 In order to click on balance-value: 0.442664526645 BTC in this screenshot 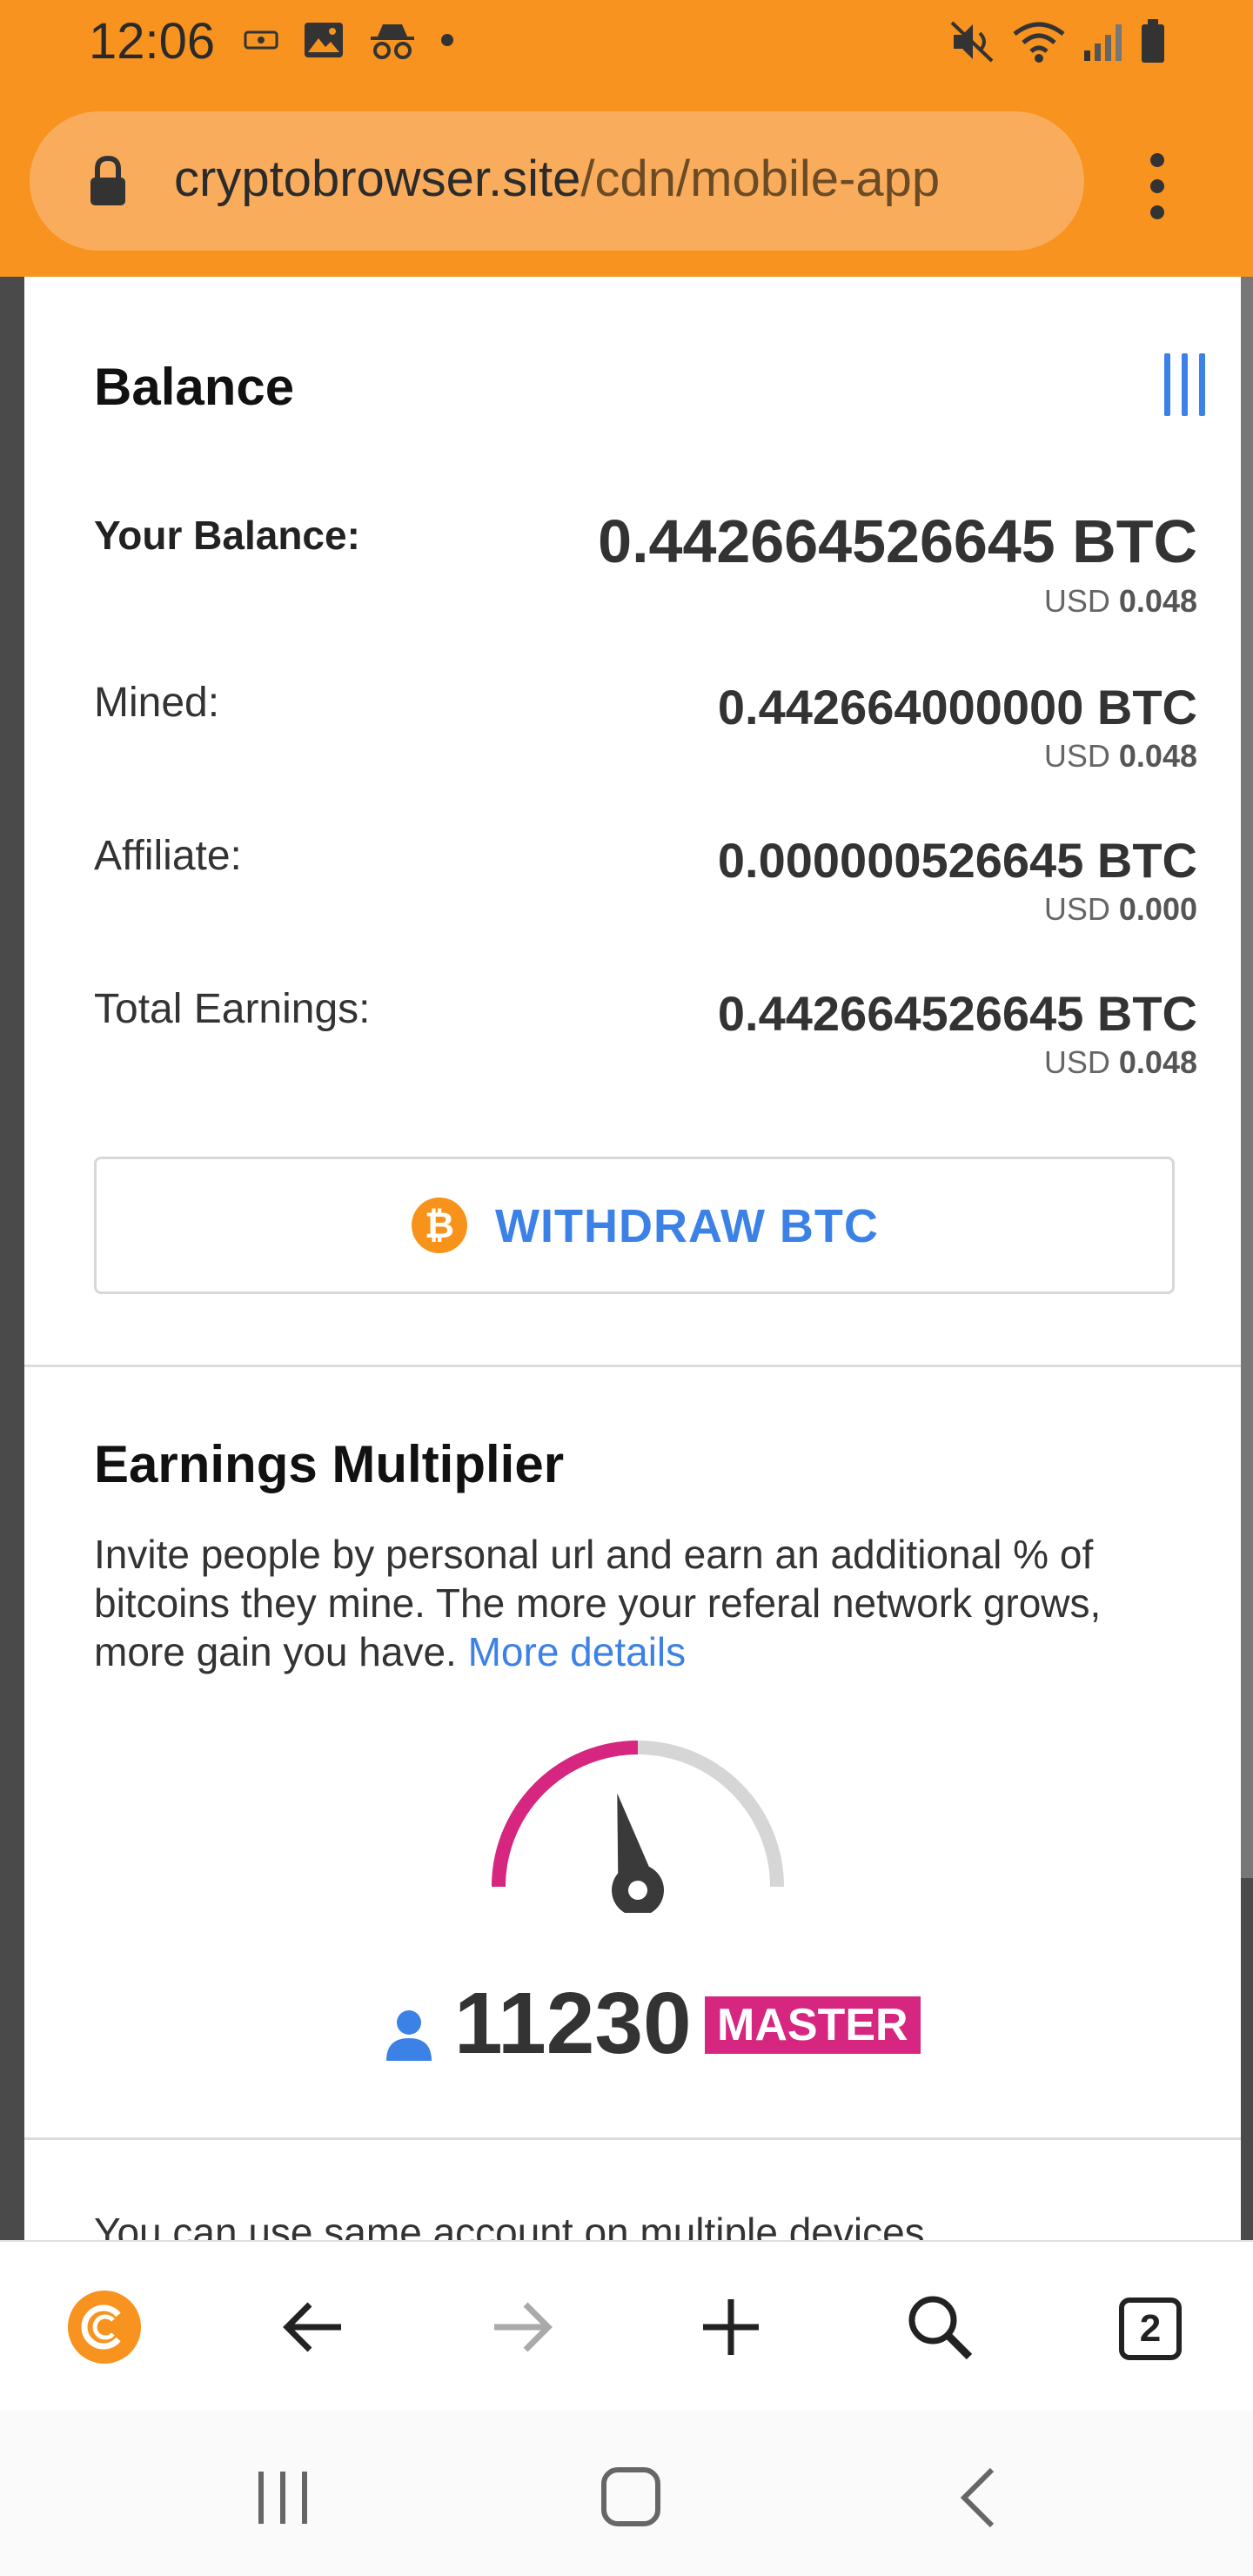, I will do `click(898, 541)`.